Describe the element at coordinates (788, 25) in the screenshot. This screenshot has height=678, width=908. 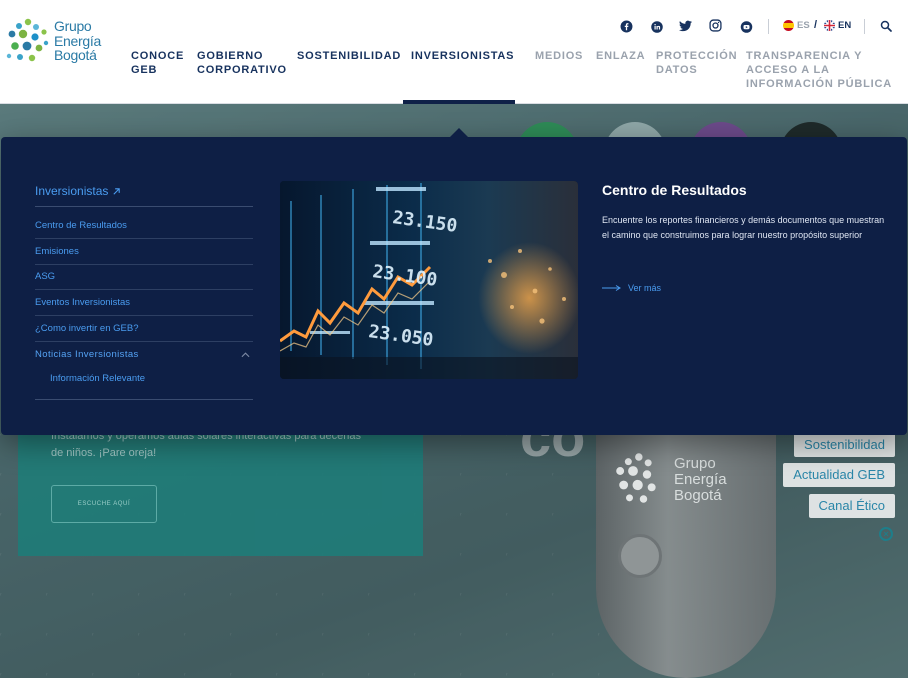
I see `spain-flag-icon` at that location.